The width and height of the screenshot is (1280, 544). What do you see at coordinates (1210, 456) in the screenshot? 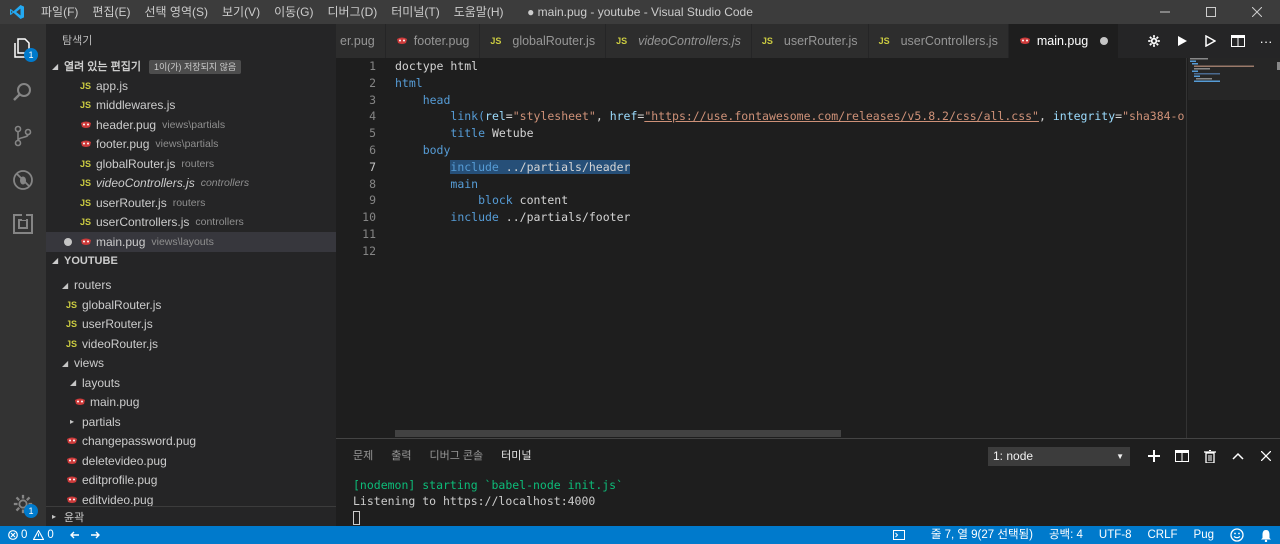
I see `trash-icon` at bounding box center [1210, 456].